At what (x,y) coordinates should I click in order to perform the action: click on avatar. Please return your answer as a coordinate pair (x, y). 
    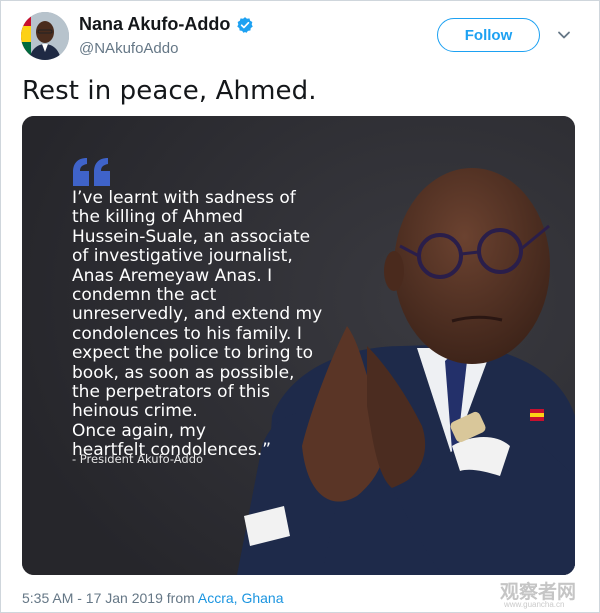
    Looking at the image, I should click on (45, 36).